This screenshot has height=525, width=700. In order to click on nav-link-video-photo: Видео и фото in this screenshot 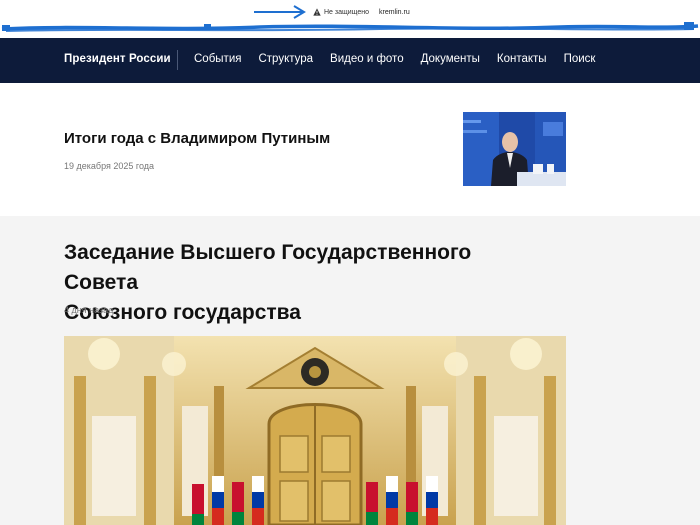, I will do `click(367, 59)`.